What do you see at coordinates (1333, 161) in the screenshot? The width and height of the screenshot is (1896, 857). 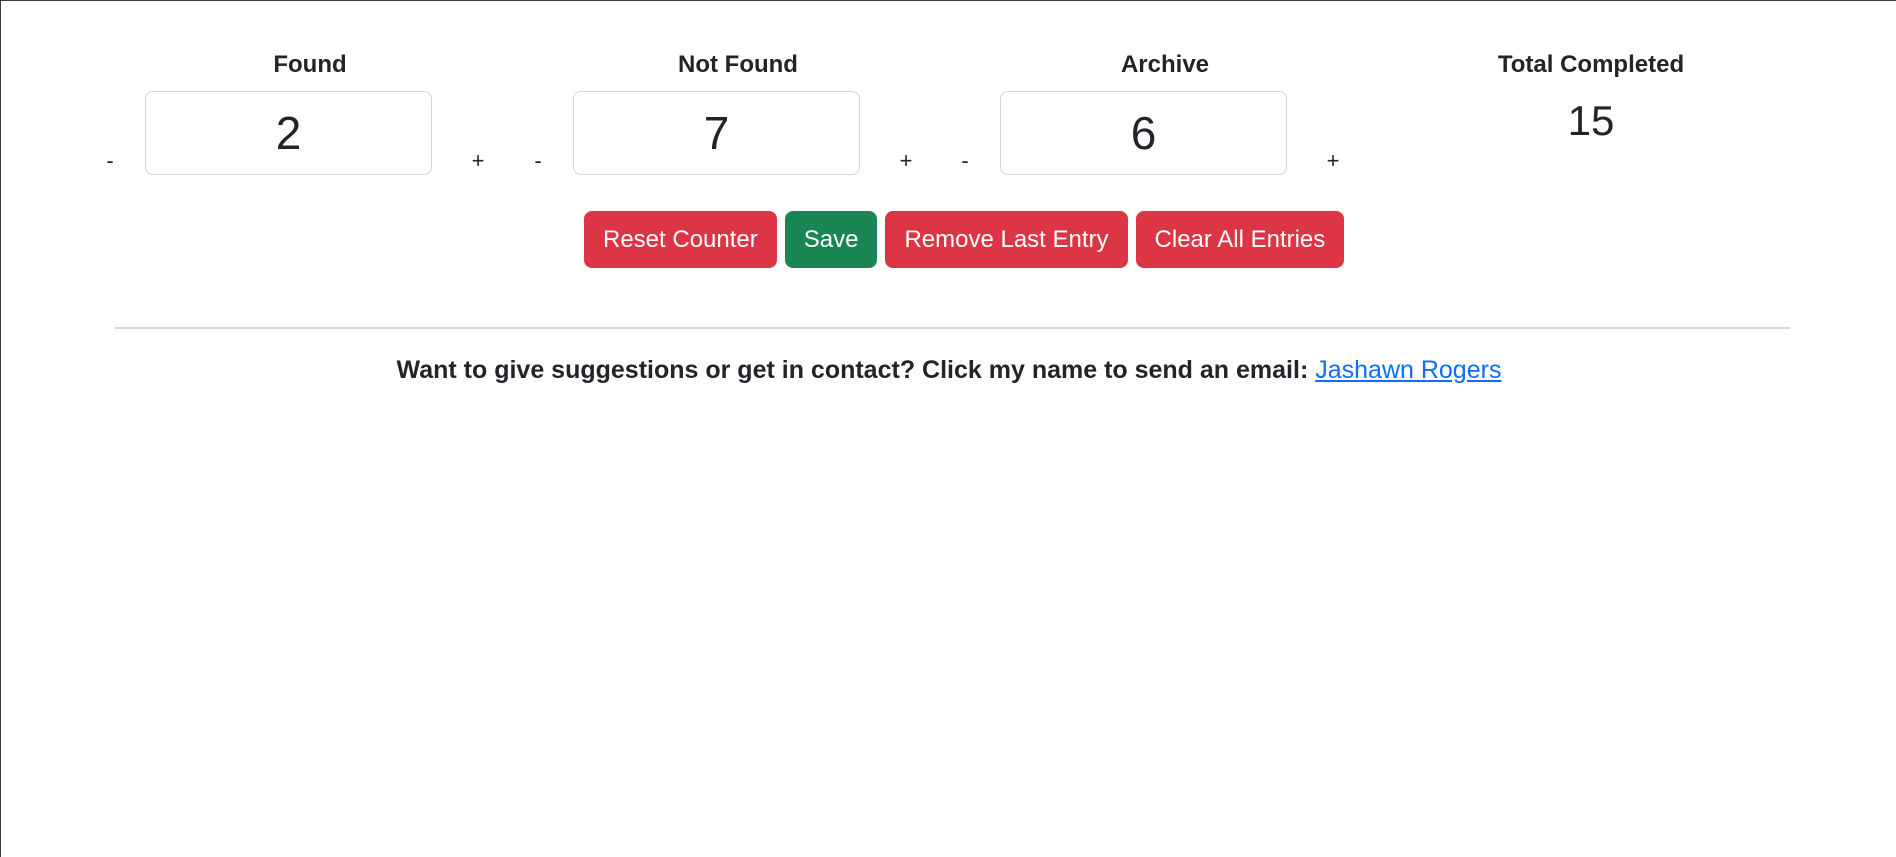 I see `archive-increment-button: +` at bounding box center [1333, 161].